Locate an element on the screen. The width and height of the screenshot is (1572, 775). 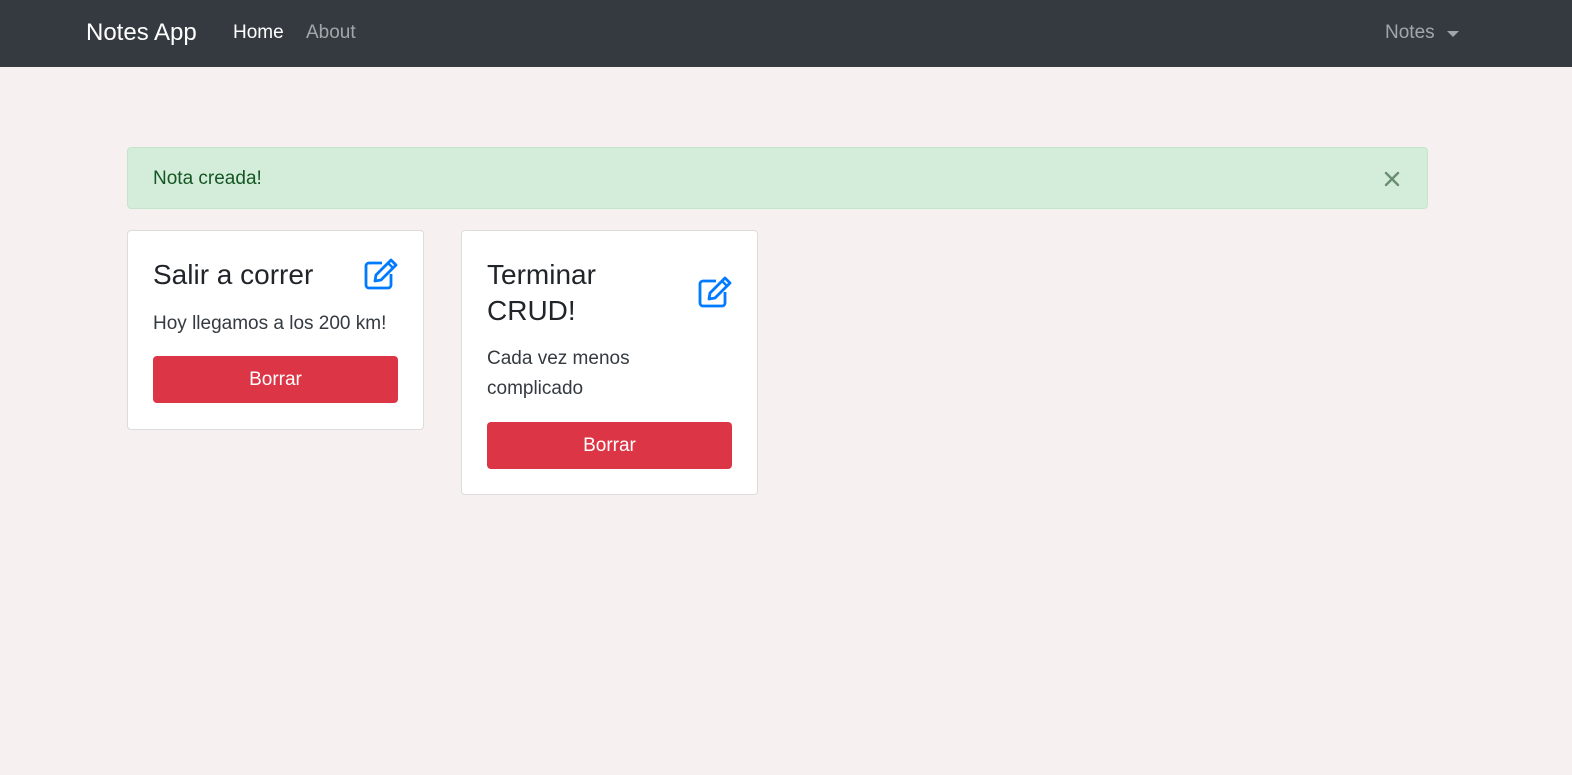
nav-link-about: About is located at coordinates (331, 33).